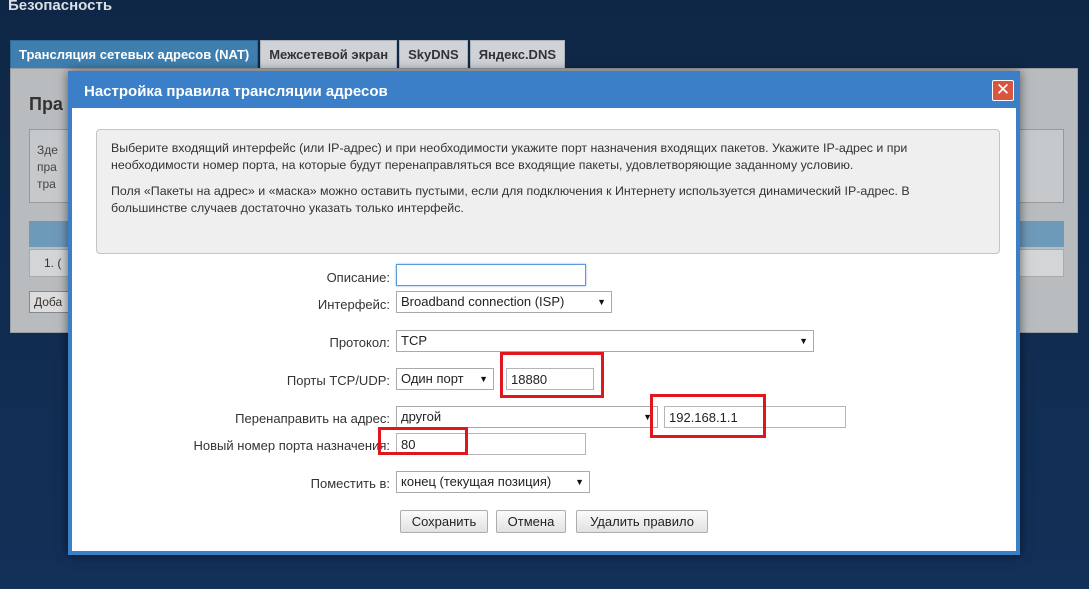 The width and height of the screenshot is (1089, 589). What do you see at coordinates (483, 301) in the screenshot?
I see `interface-select-value: Broadband connection (ISP)` at bounding box center [483, 301].